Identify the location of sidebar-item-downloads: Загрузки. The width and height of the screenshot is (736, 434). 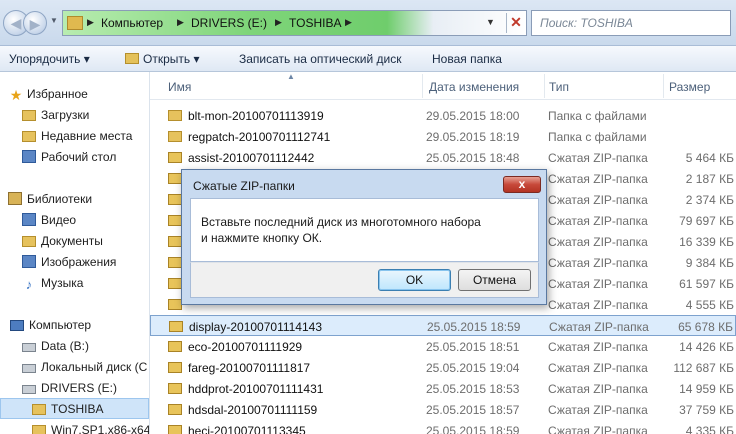
(55, 115).